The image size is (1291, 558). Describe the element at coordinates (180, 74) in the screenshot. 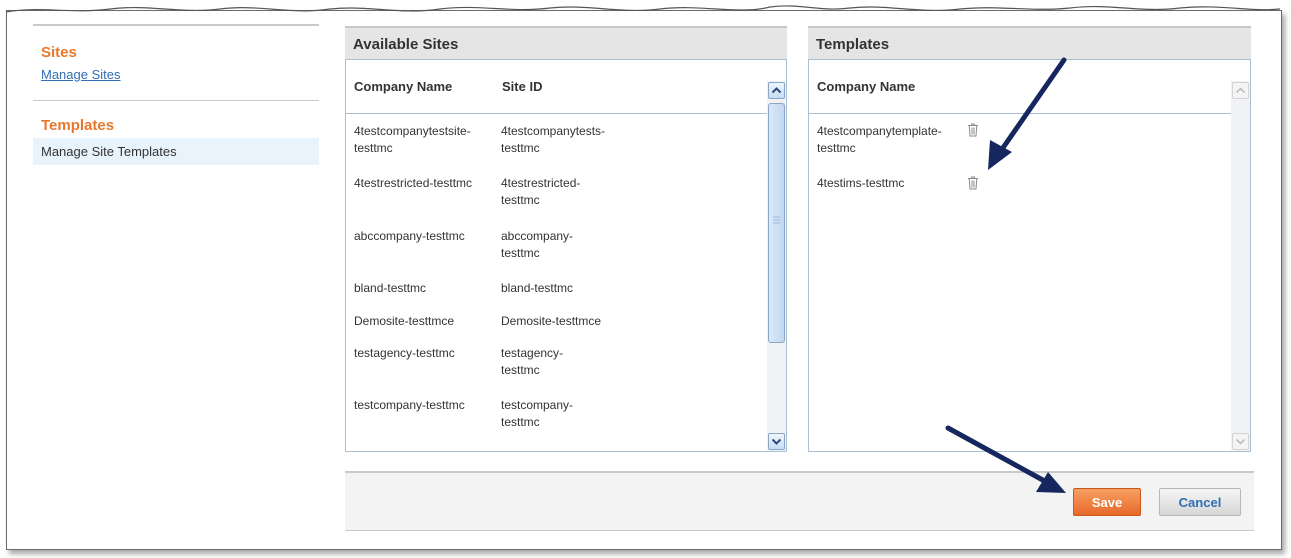

I see `manage-sites-link: Manage Sites` at that location.